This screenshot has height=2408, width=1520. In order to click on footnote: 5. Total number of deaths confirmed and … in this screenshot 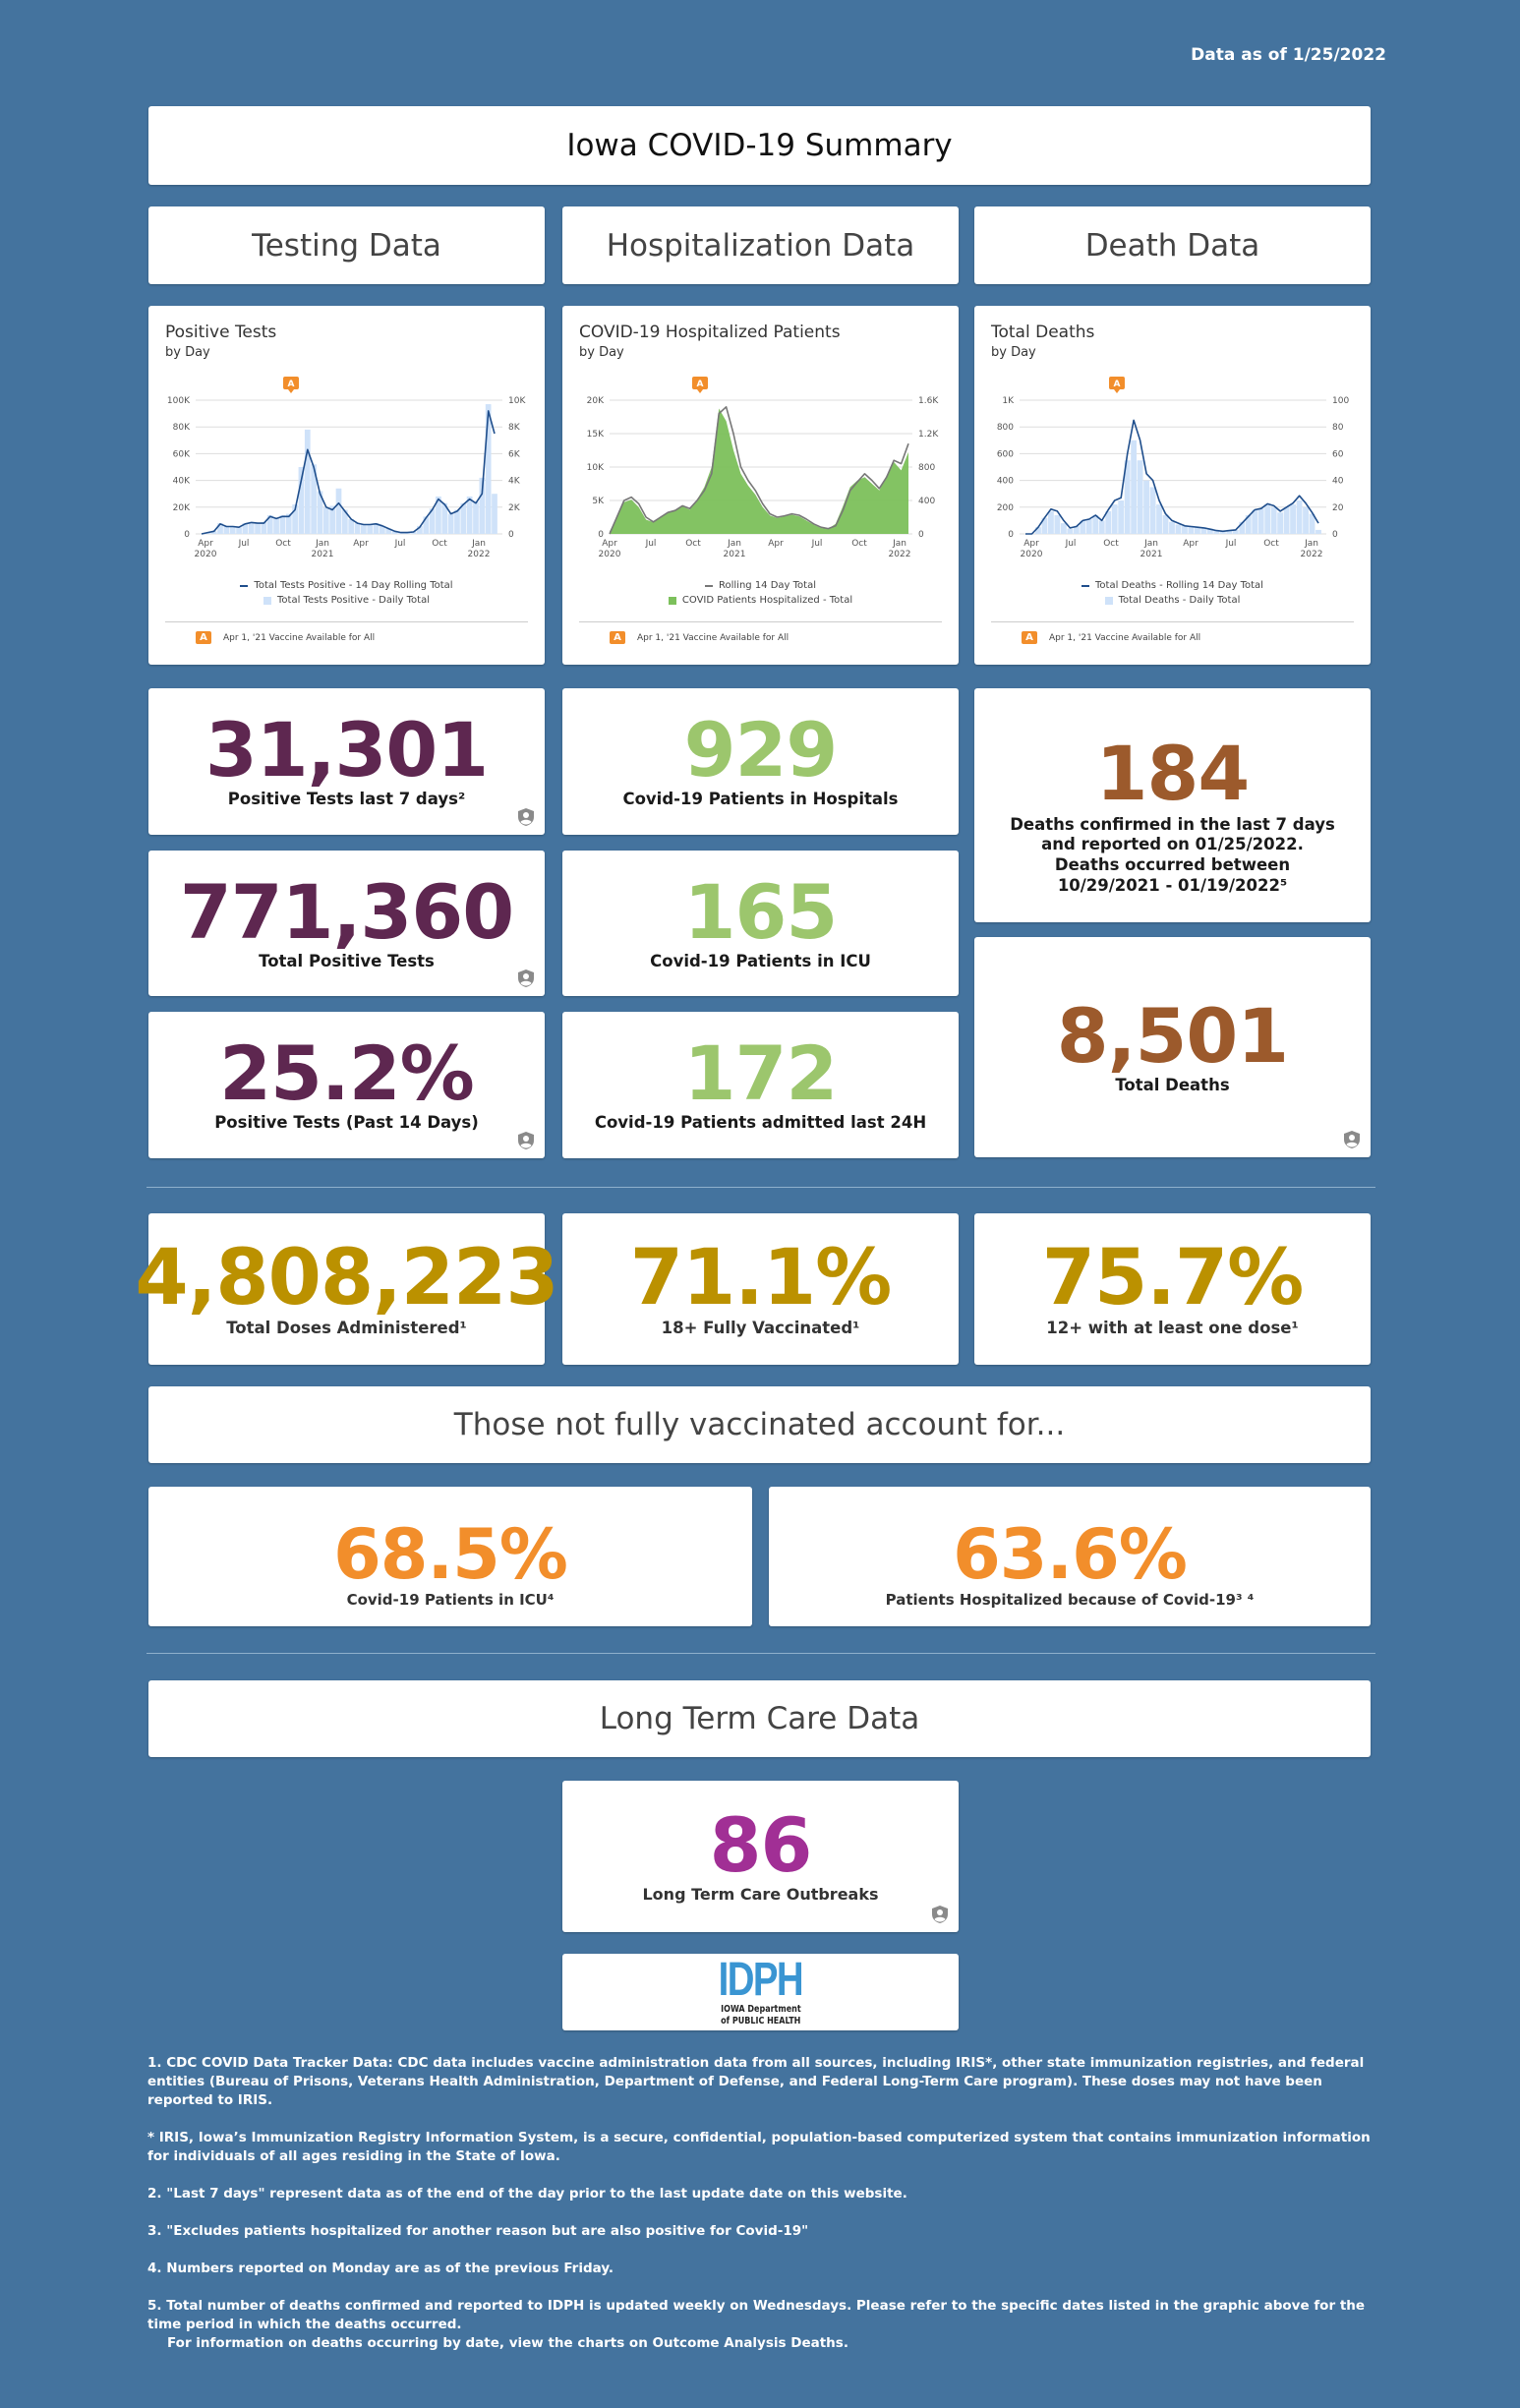, I will do `click(756, 2315)`.